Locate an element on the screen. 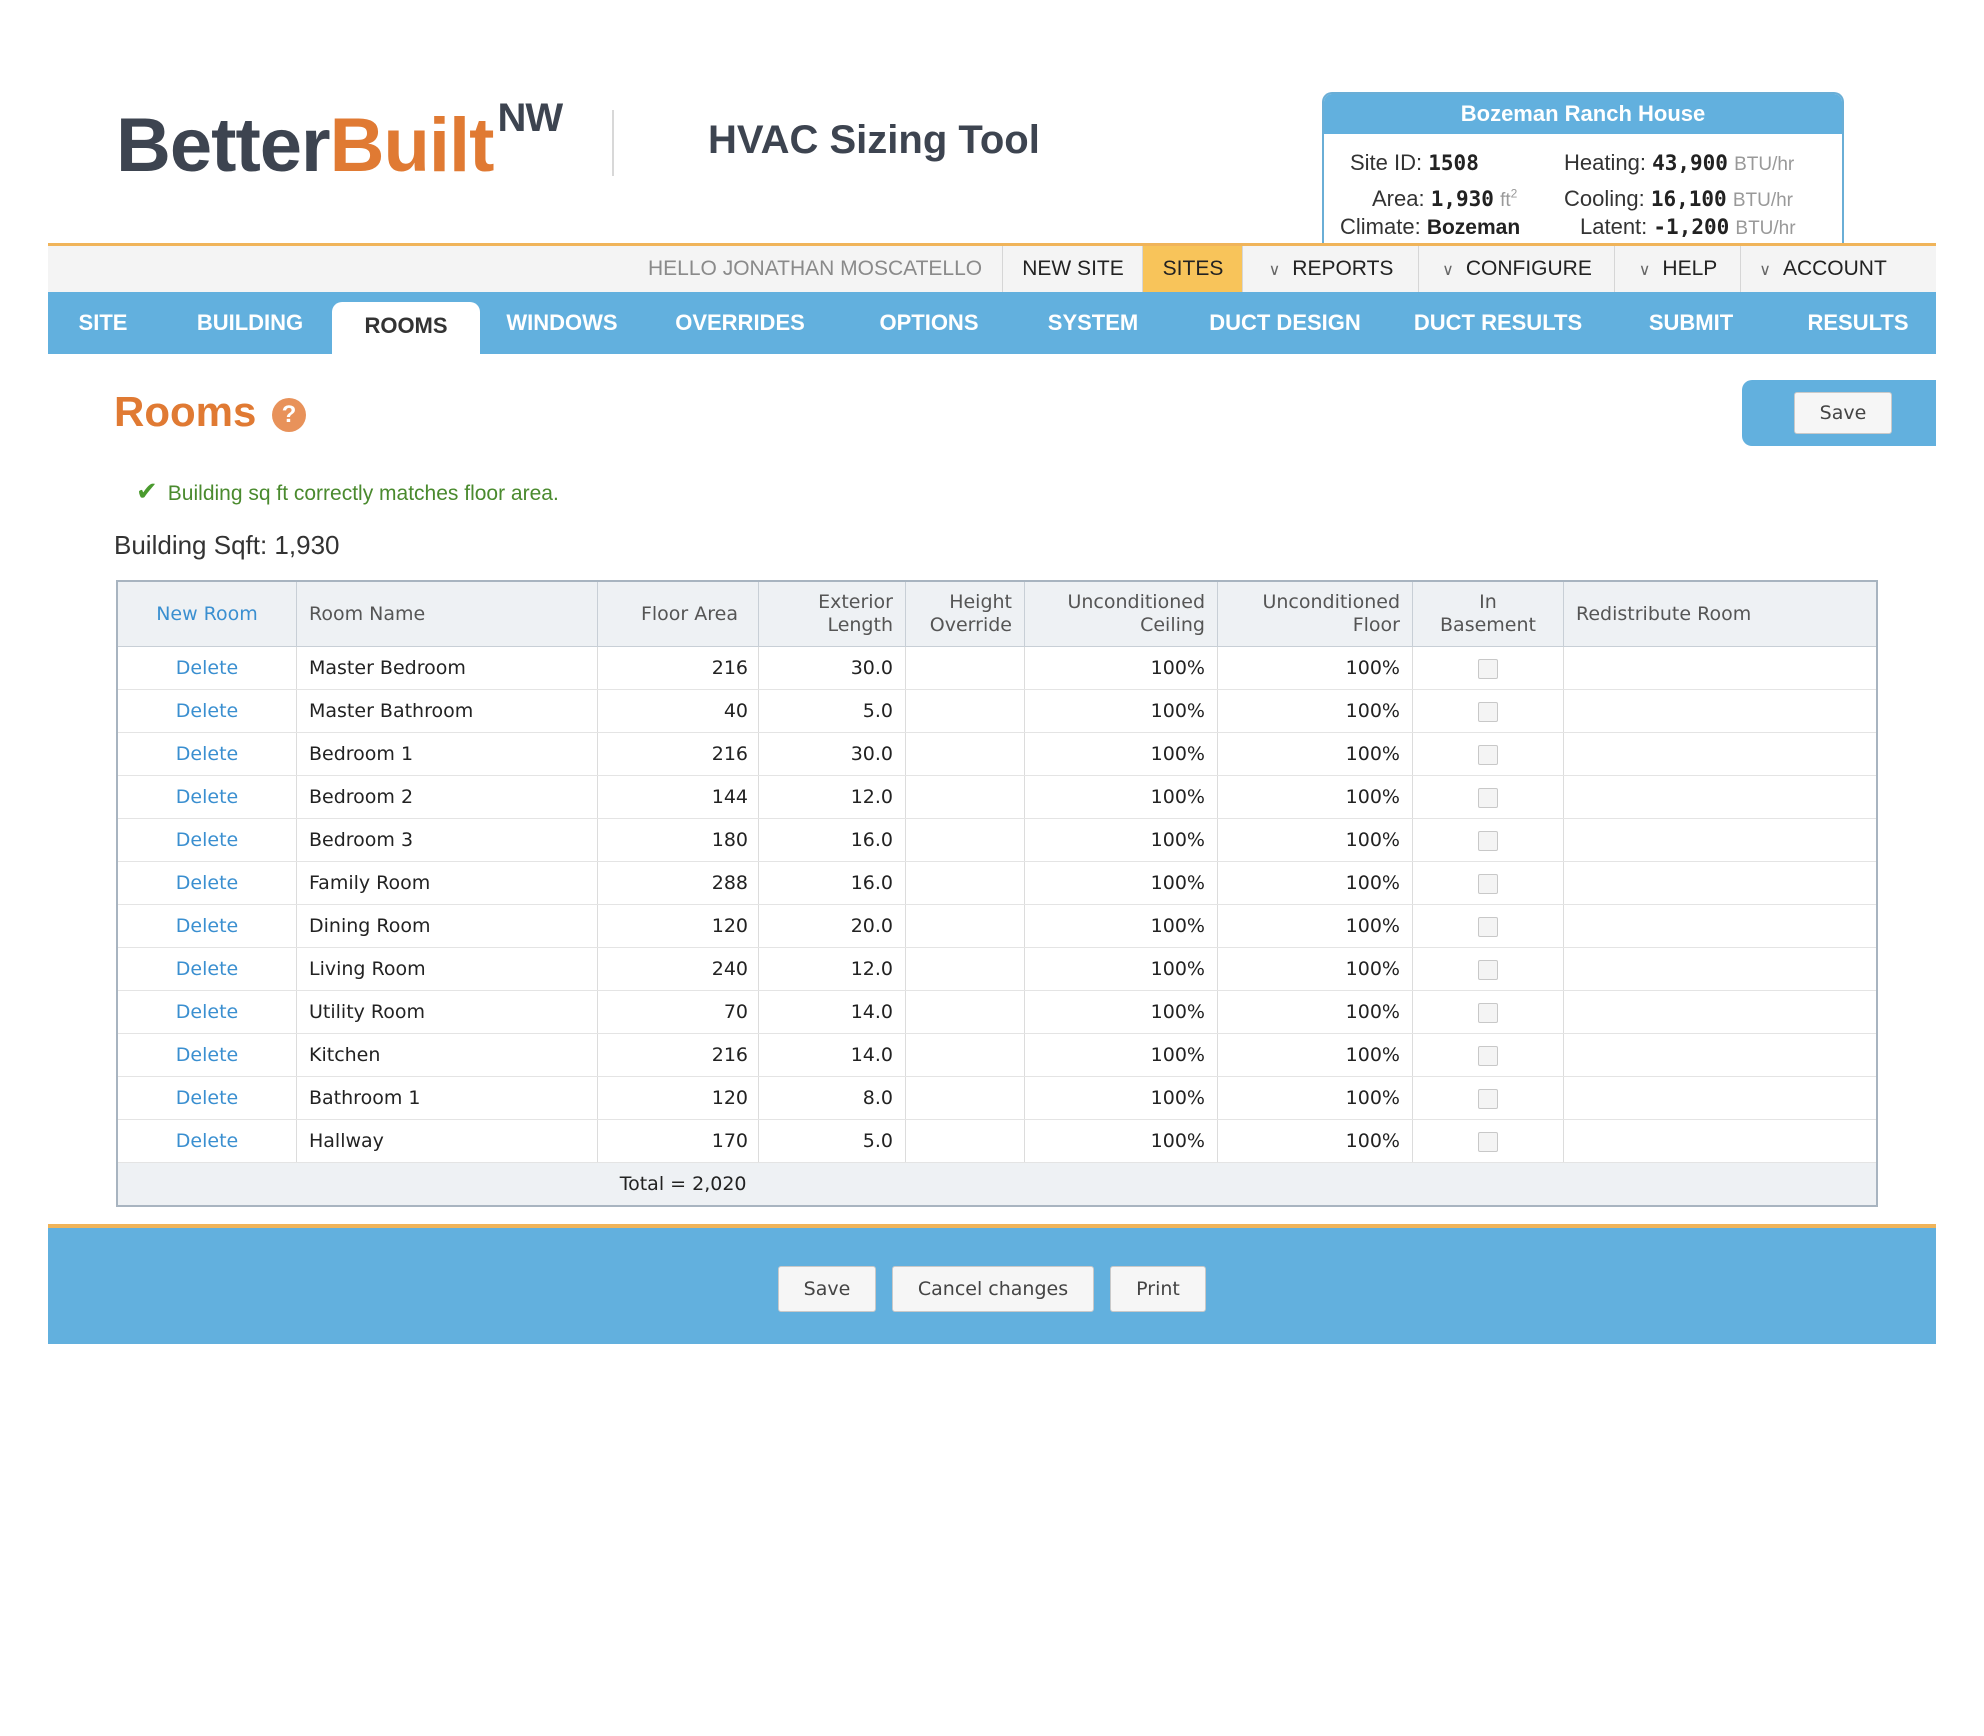 This screenshot has height=1736, width=1984. room-name-cell: Family Room is located at coordinates (447, 883).